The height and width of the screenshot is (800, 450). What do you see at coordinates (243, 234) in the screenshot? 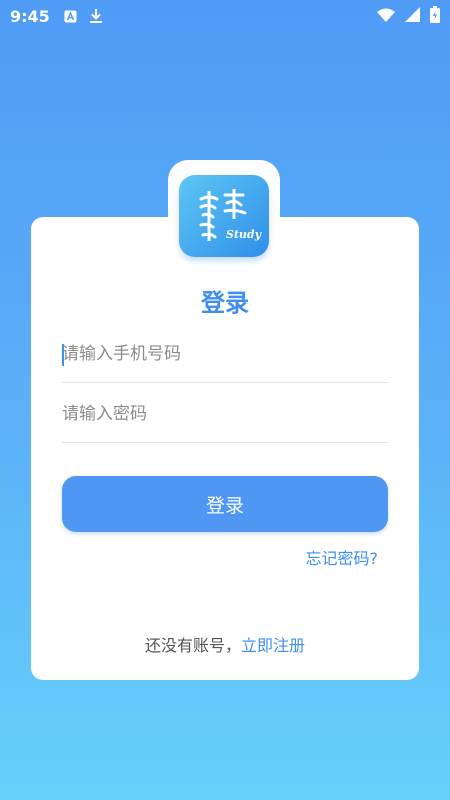
I see `logo-study-text: Study` at bounding box center [243, 234].